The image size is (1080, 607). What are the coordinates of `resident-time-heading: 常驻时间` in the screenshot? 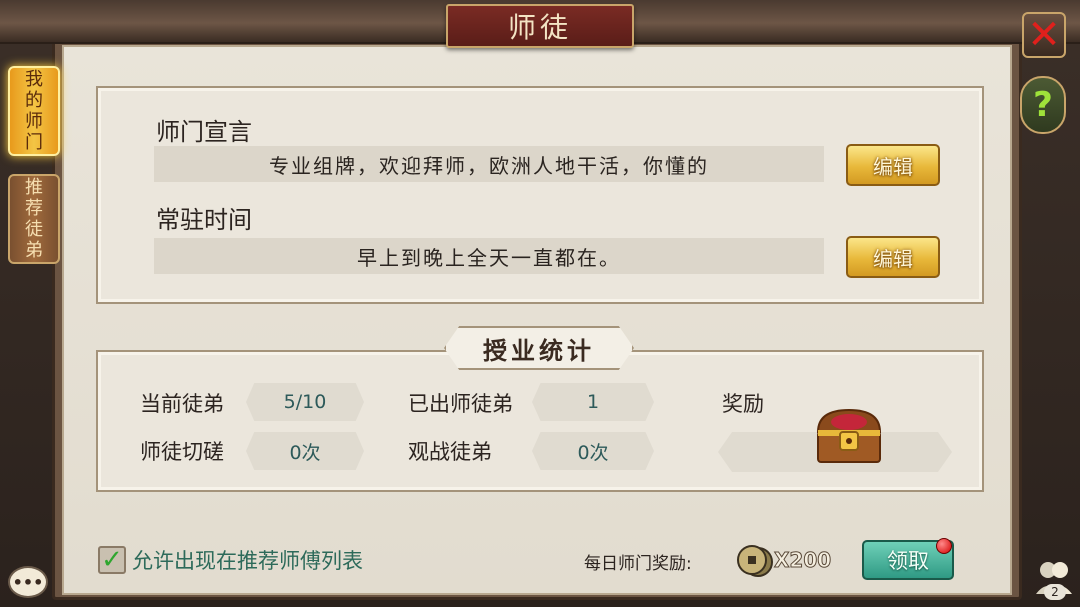 It's located at (204, 220).